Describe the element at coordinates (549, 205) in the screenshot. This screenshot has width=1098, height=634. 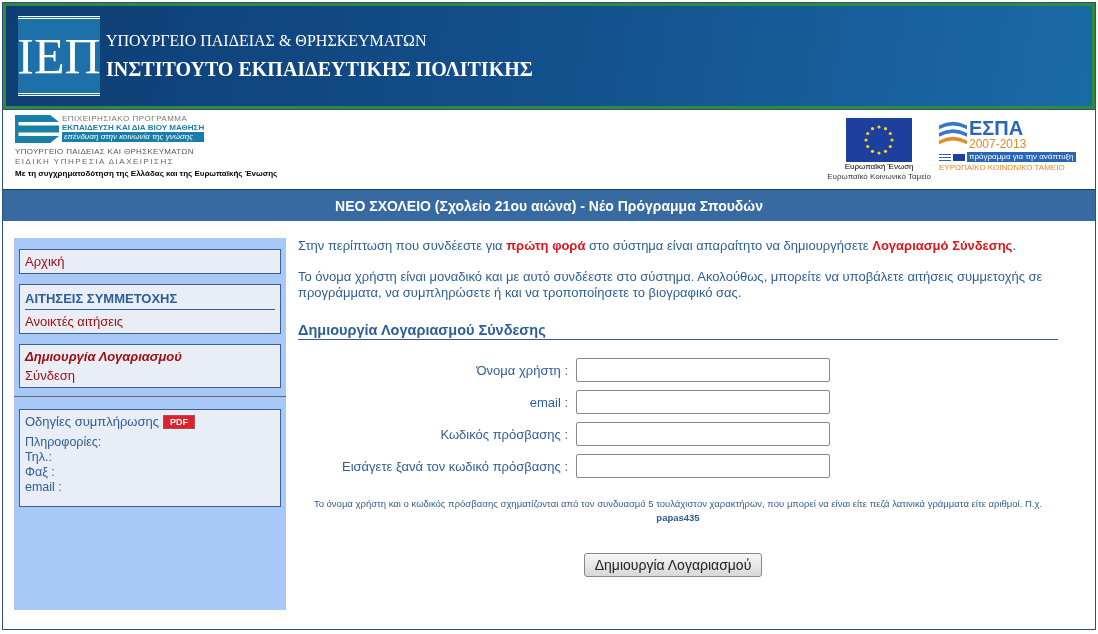
I see `page-title: ΝΕΟ ΣΧΟΛΕΙΟ (Σχολείο 21ου αιώνα) - Νέο Πρόγραμμα Σπουδών` at that location.